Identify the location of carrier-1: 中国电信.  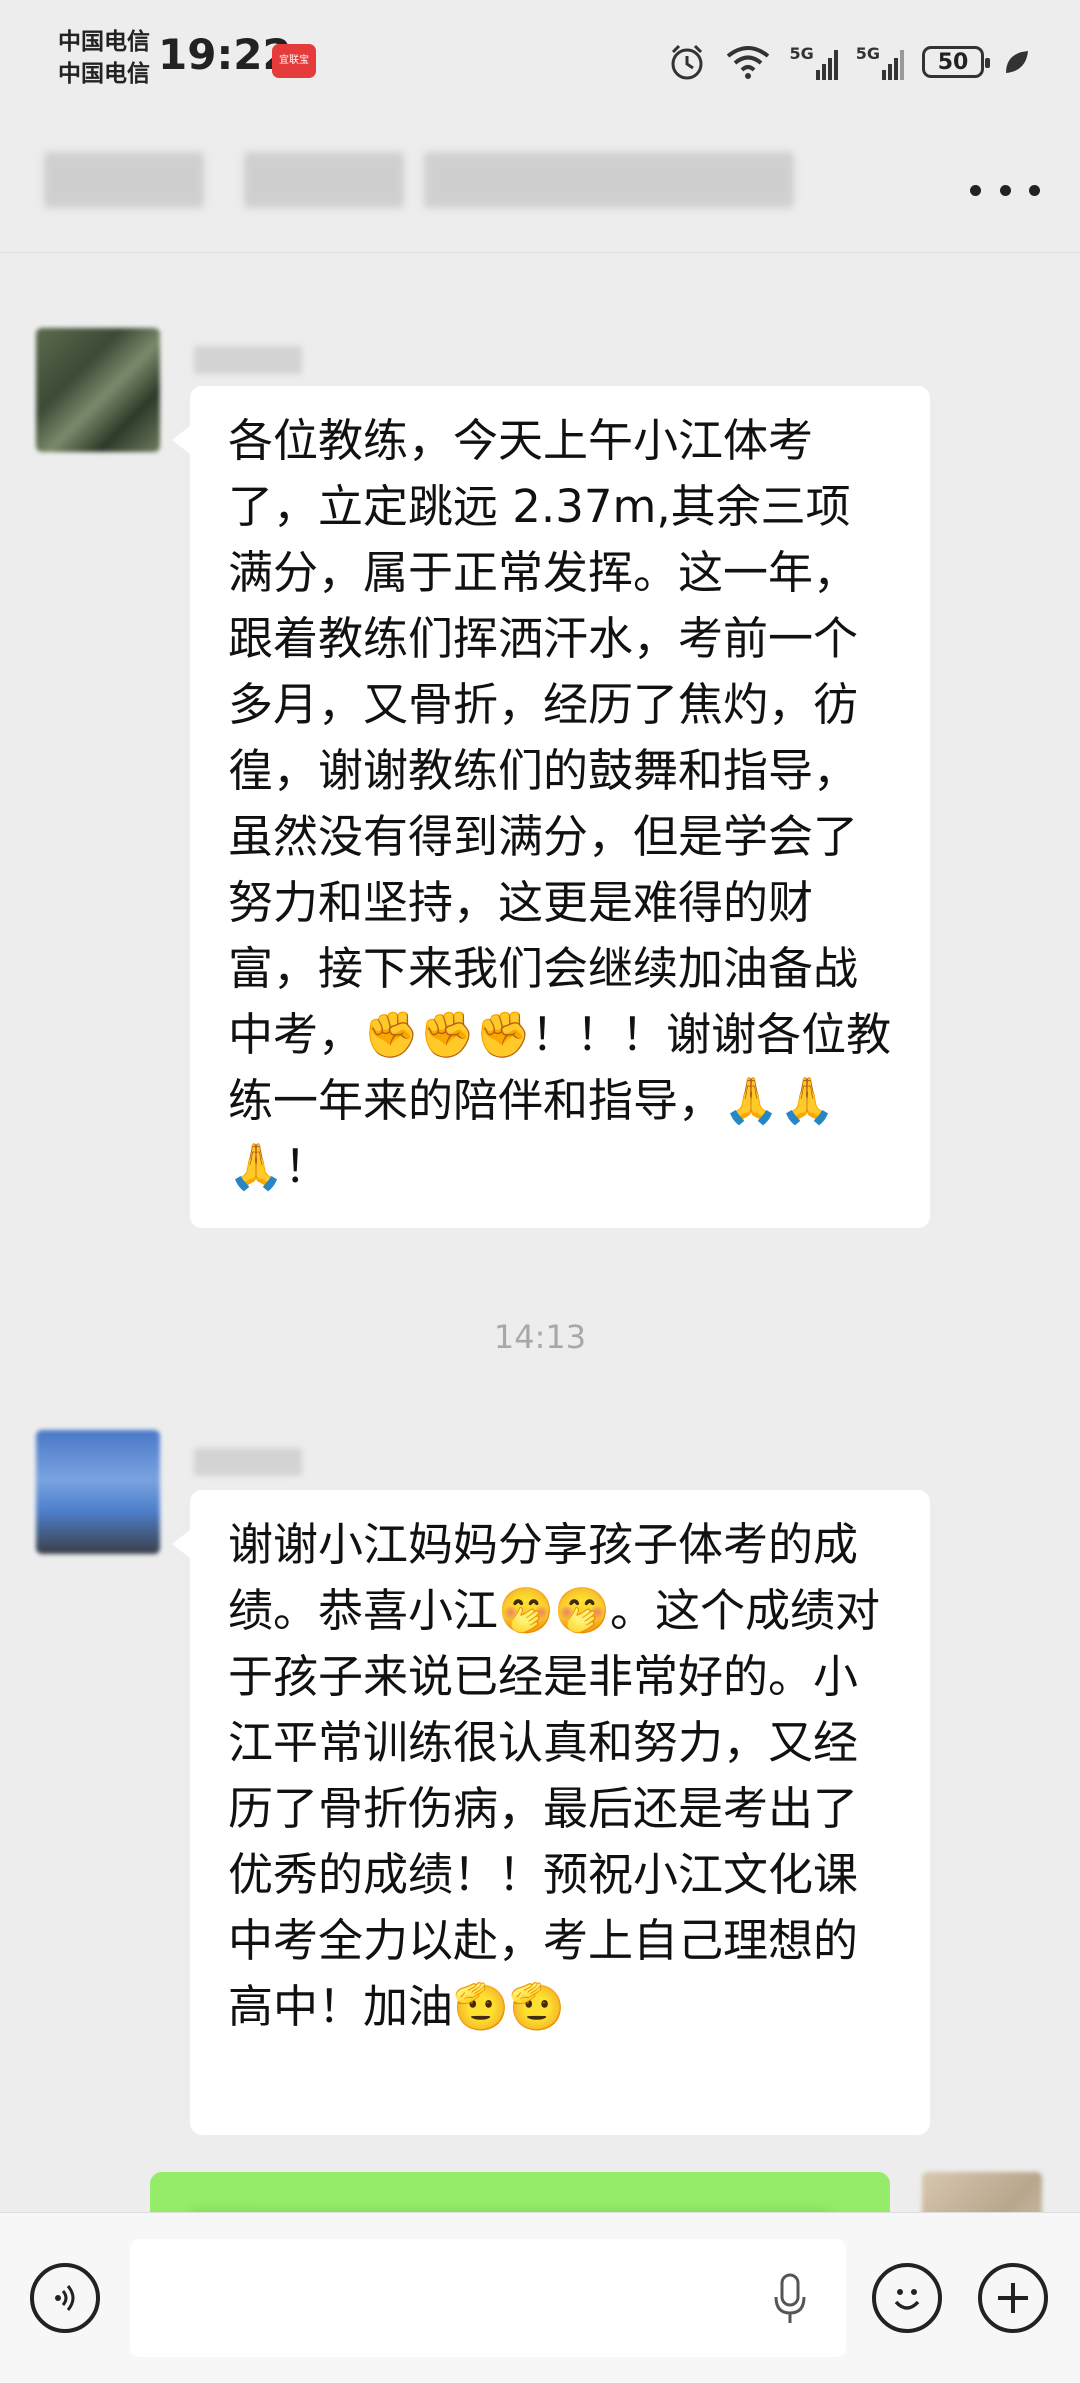
(104, 42).